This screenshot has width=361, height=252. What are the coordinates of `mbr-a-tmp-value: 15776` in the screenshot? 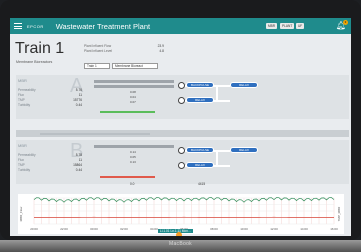 It's located at (77, 100).